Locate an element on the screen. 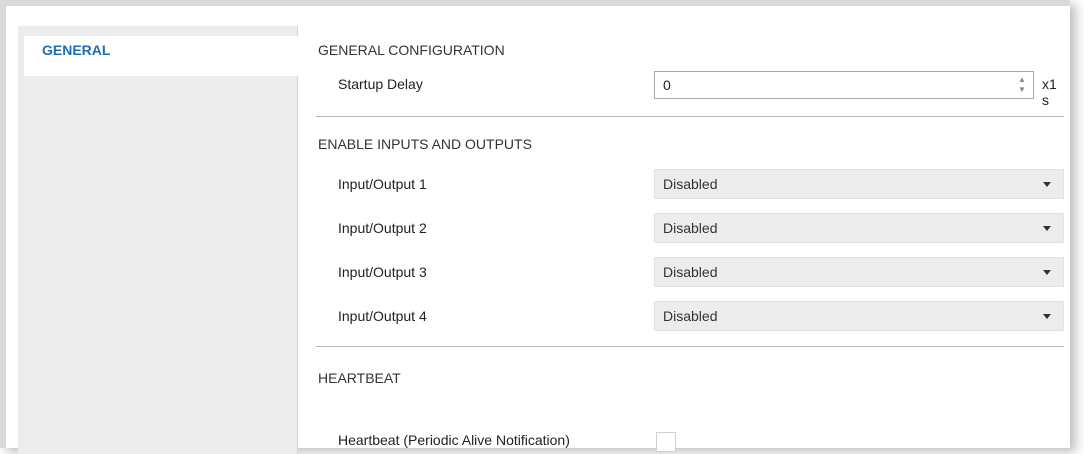  startup-delay-value: 0 is located at coordinates (667, 85).